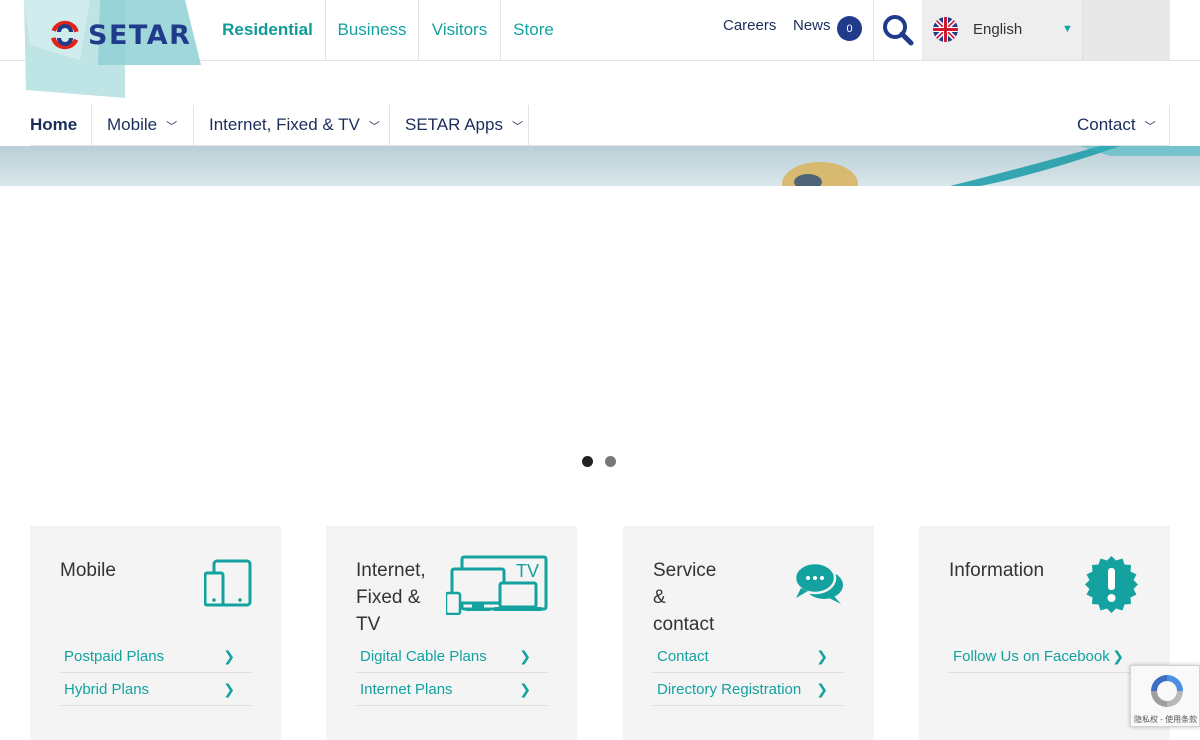 Image resolution: width=1200 pixels, height=740 pixels. Describe the element at coordinates (1167, 691) in the screenshot. I see `recaptcha-icon` at that location.